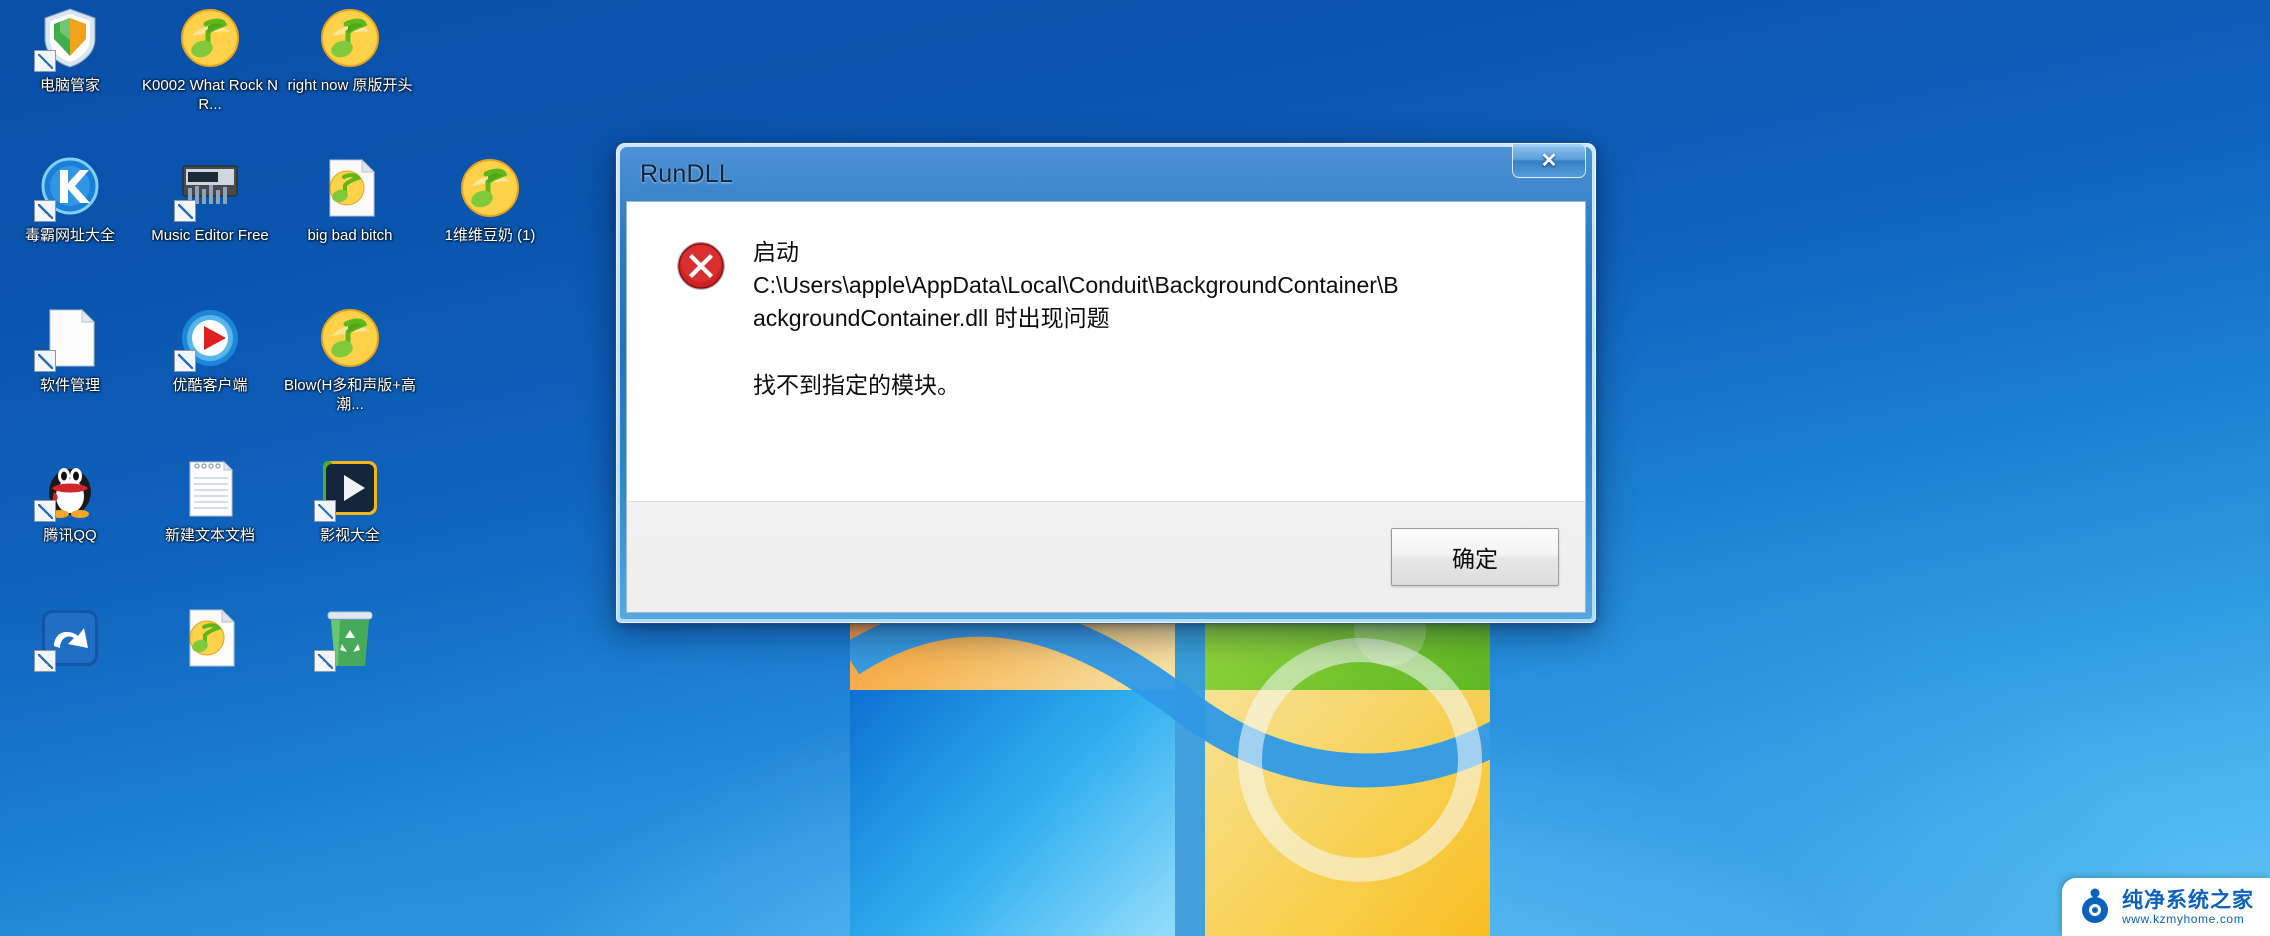 The height and width of the screenshot is (936, 2270). I want to click on icon-label: 新建文本文档, so click(209, 535).